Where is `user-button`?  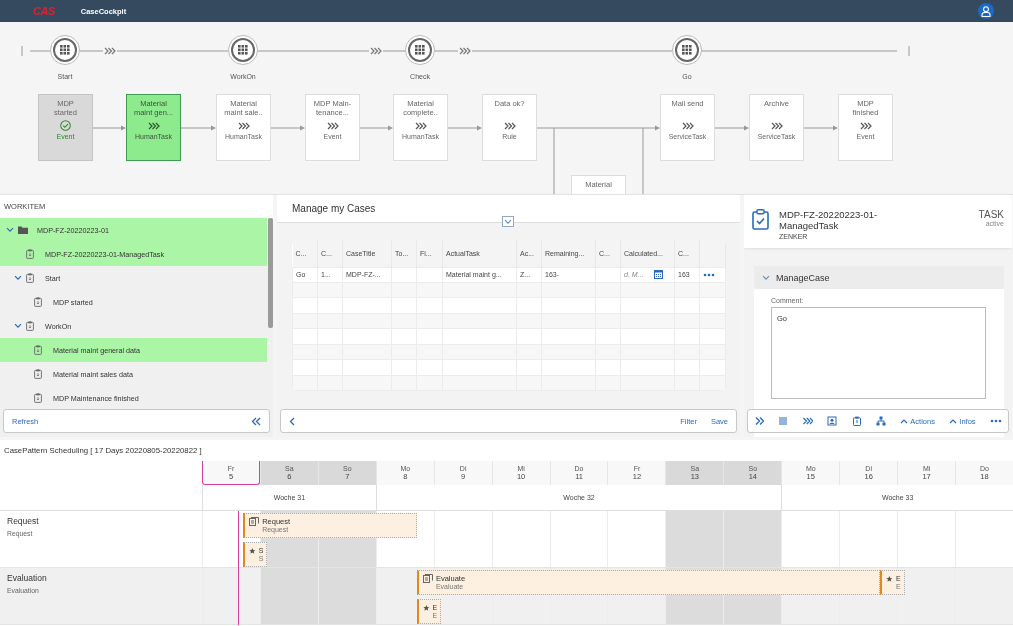
user-button is located at coordinates (986, 11).